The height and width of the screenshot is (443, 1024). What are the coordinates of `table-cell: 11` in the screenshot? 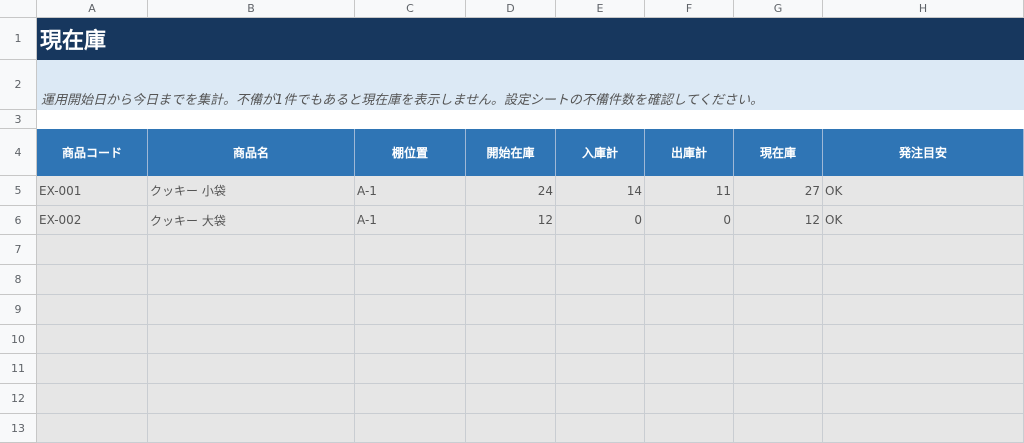 It's located at (689, 191).